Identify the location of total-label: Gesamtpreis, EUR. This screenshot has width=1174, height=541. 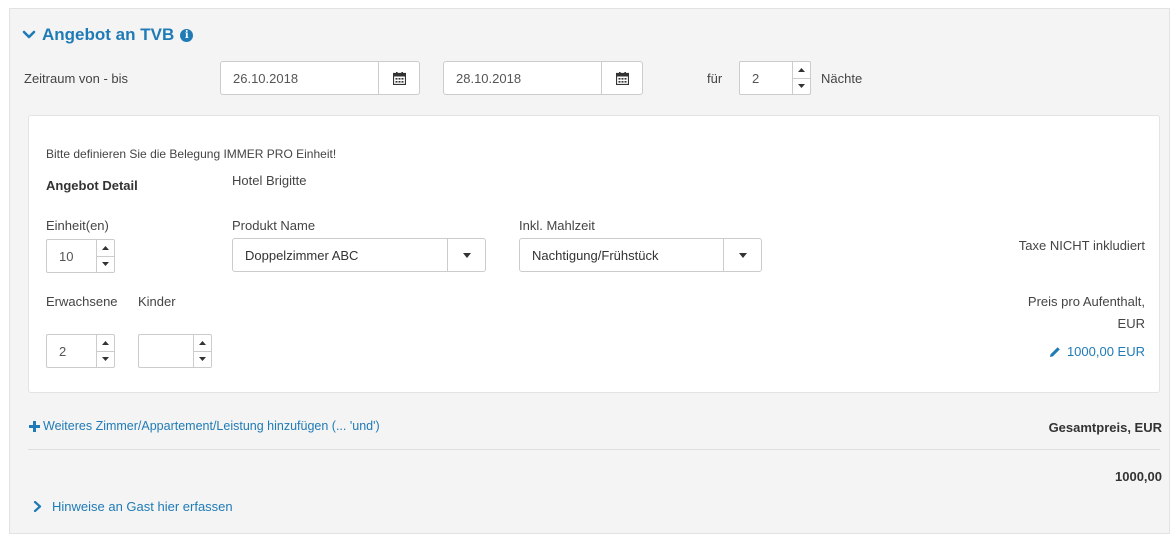
(1105, 427).